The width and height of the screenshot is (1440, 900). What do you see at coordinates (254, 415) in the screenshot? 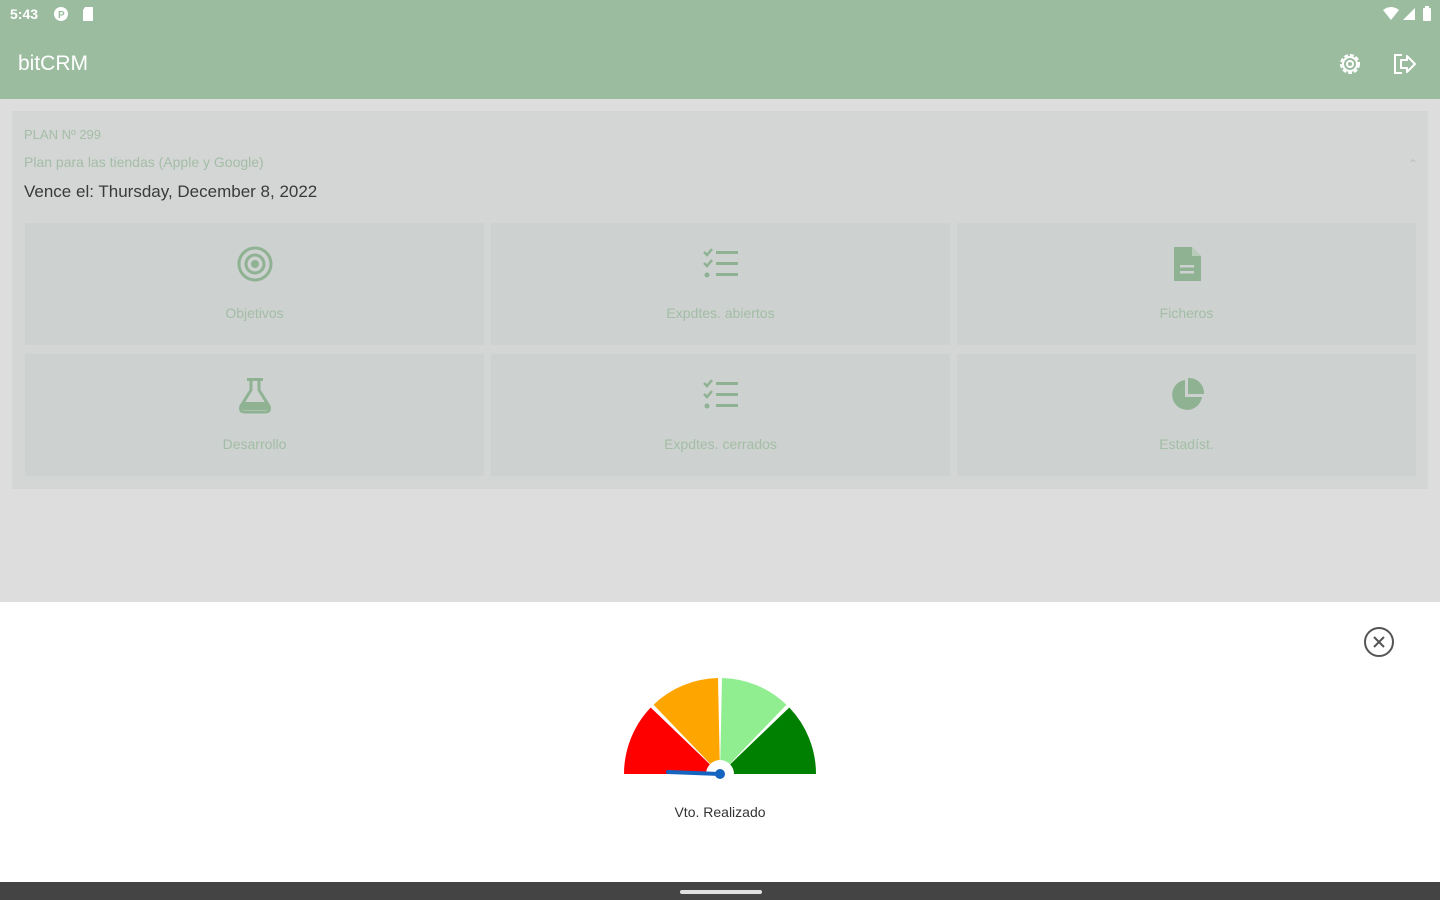
I see `tile-desarrollo: Desarrollo` at bounding box center [254, 415].